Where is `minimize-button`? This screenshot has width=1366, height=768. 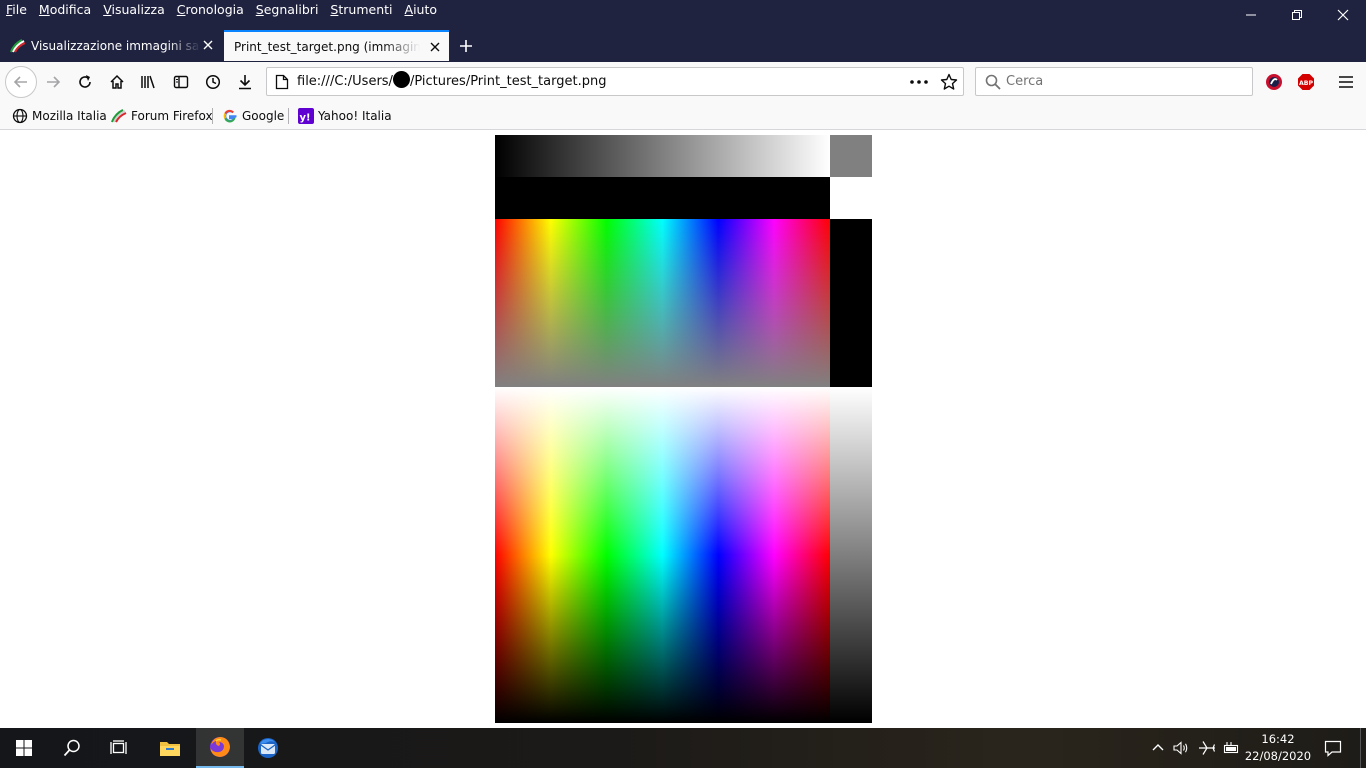
minimize-button is located at coordinates (1251, 15).